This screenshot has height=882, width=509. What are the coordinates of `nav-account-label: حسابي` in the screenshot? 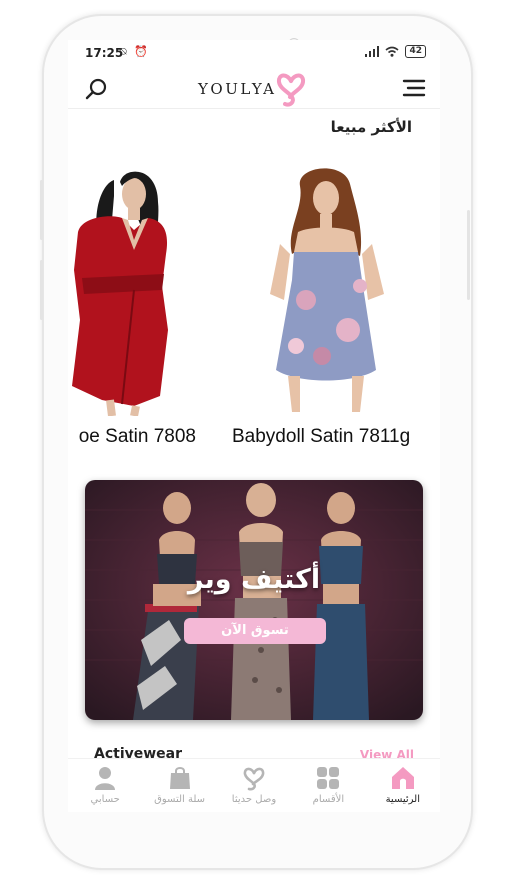 It's located at (105, 799).